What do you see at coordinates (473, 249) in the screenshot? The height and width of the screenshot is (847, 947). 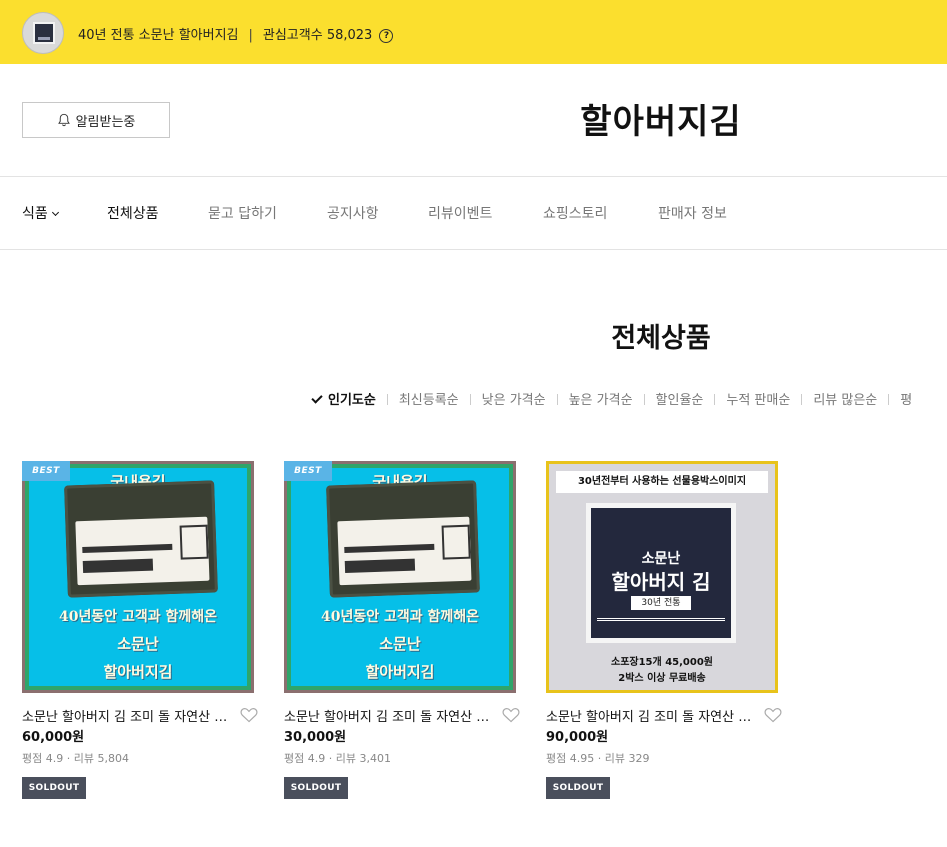 I see `nav-divider` at bounding box center [473, 249].